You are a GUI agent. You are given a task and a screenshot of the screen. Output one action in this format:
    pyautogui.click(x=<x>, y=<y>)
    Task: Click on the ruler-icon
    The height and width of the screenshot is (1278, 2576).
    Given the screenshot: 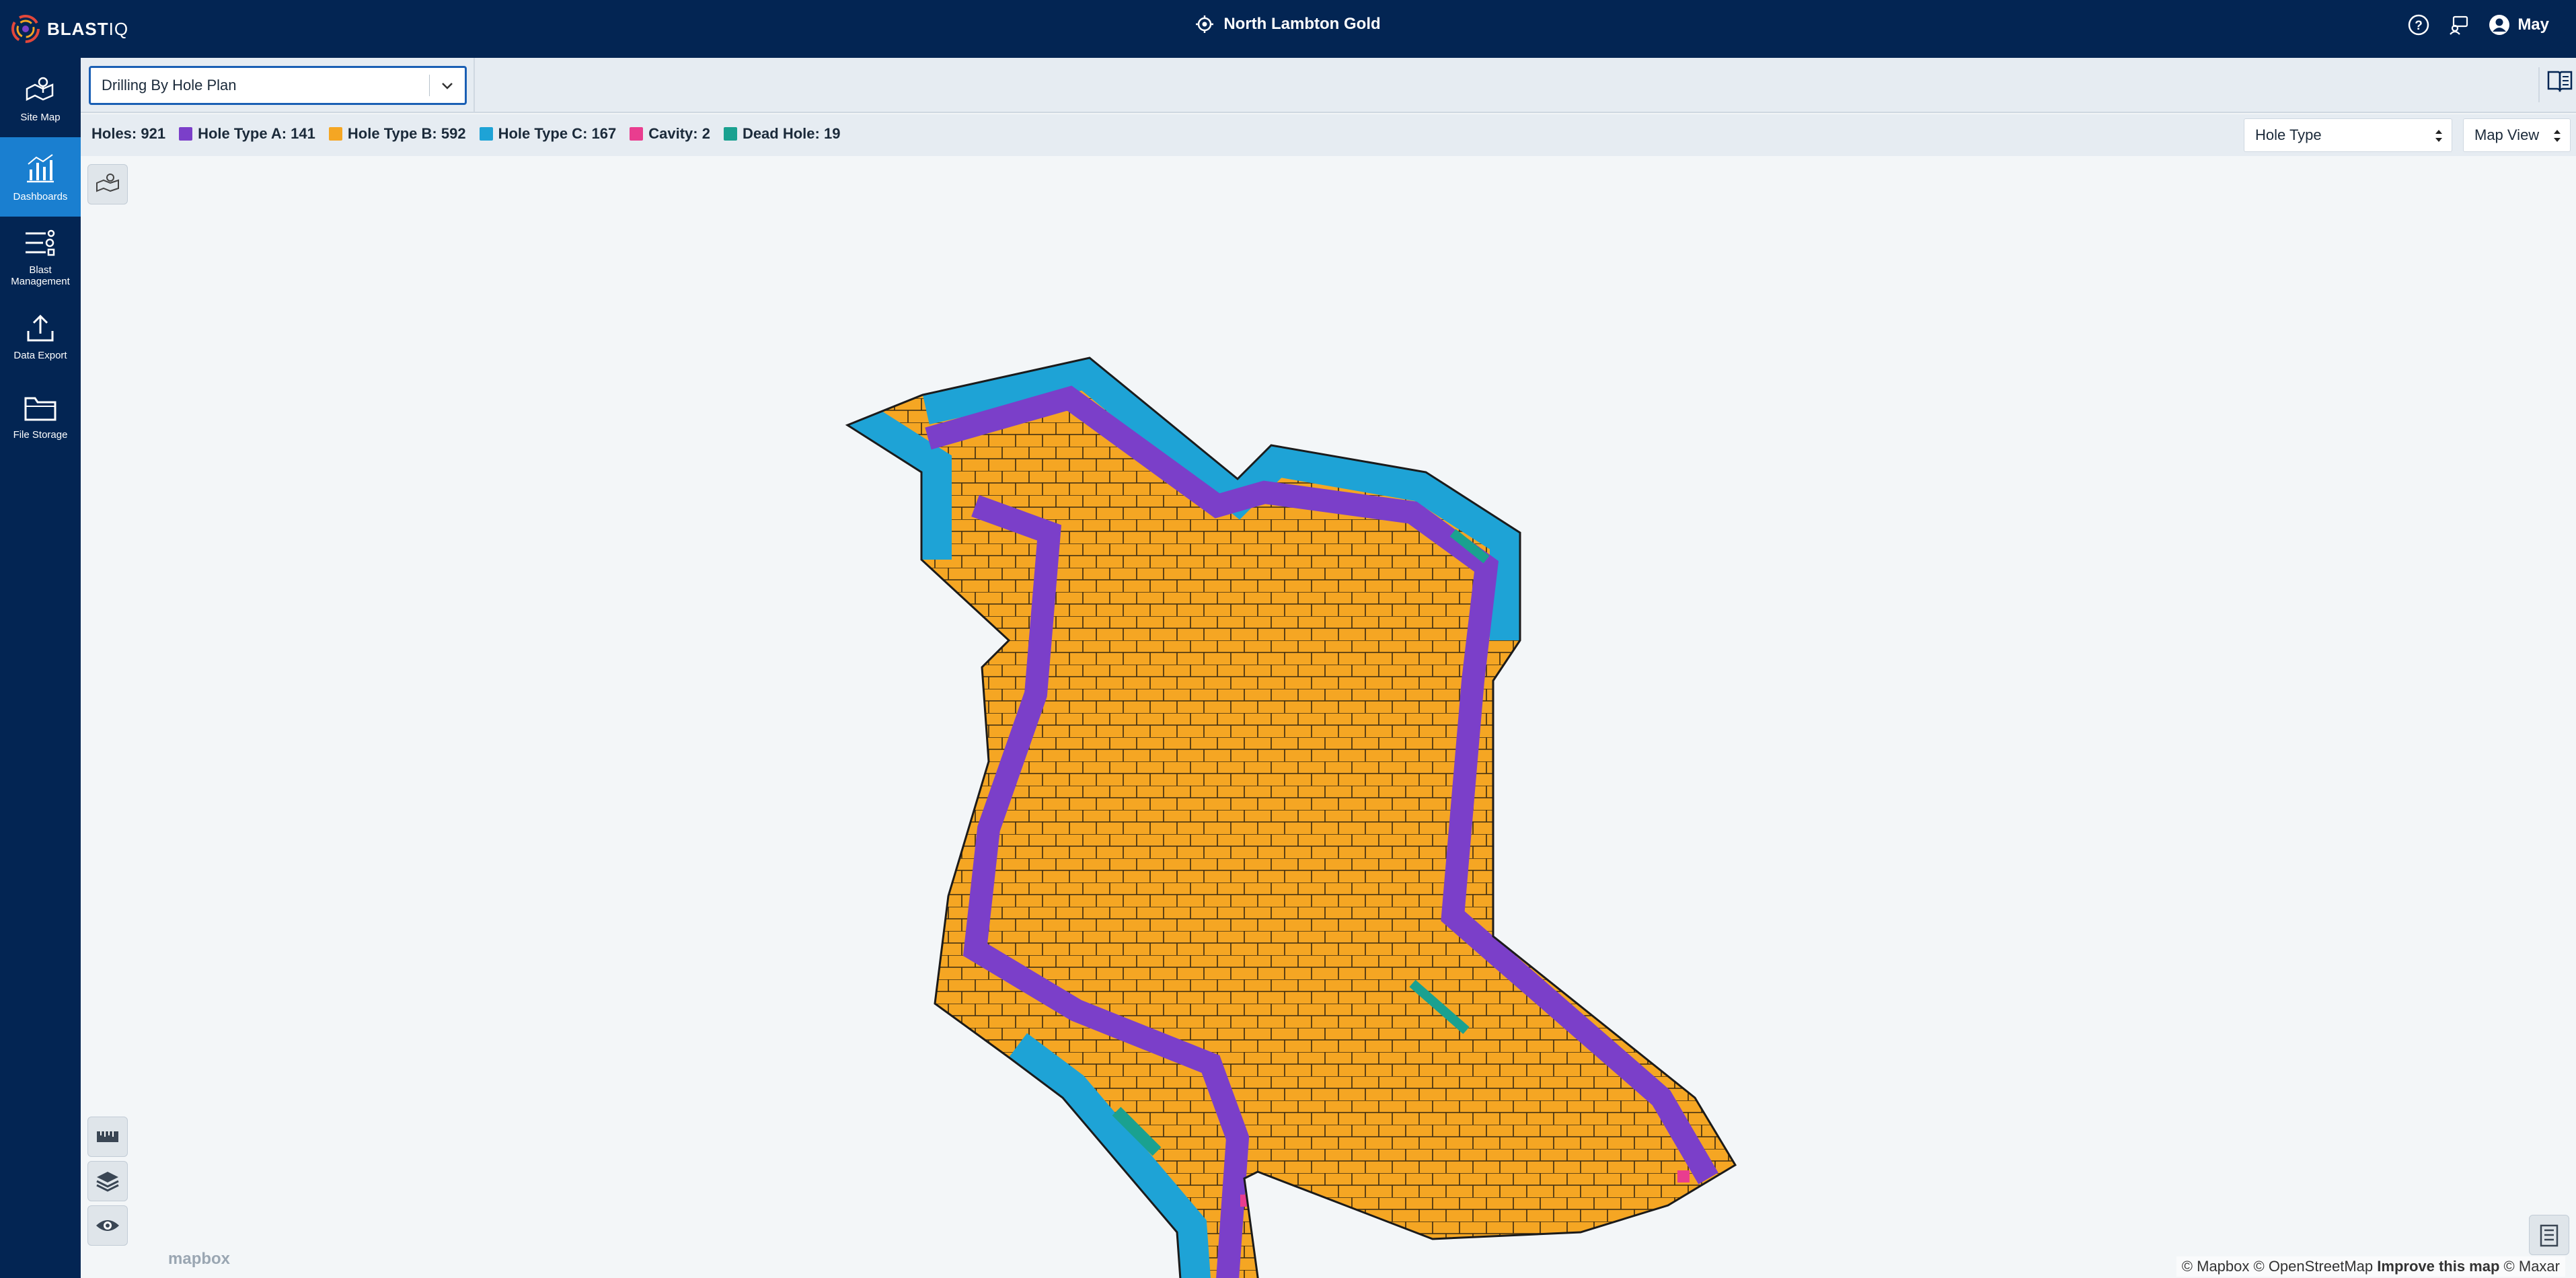 What is the action you would take?
    pyautogui.click(x=107, y=1136)
    